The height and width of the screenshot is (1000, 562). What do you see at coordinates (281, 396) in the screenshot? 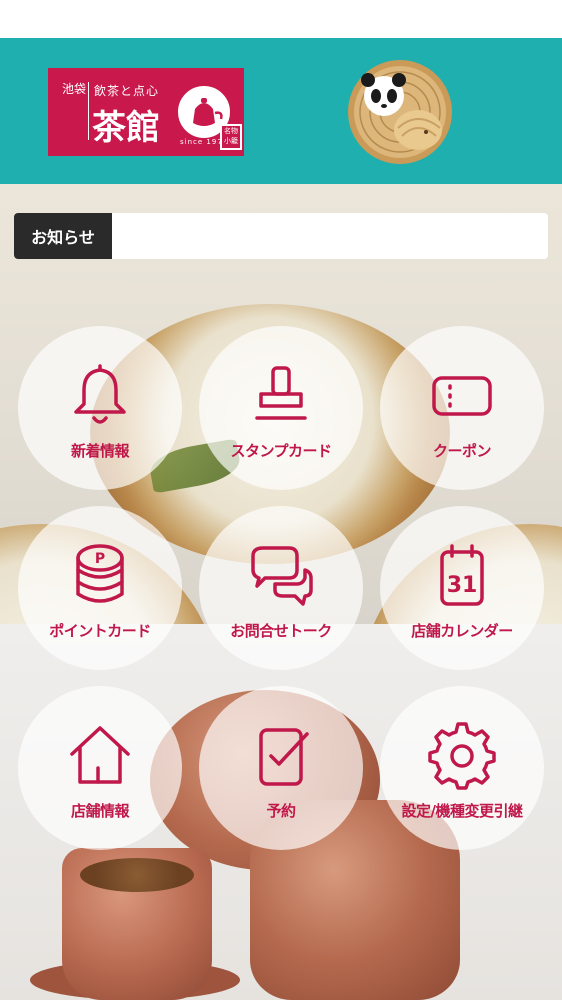
I see `stamp-icon` at bounding box center [281, 396].